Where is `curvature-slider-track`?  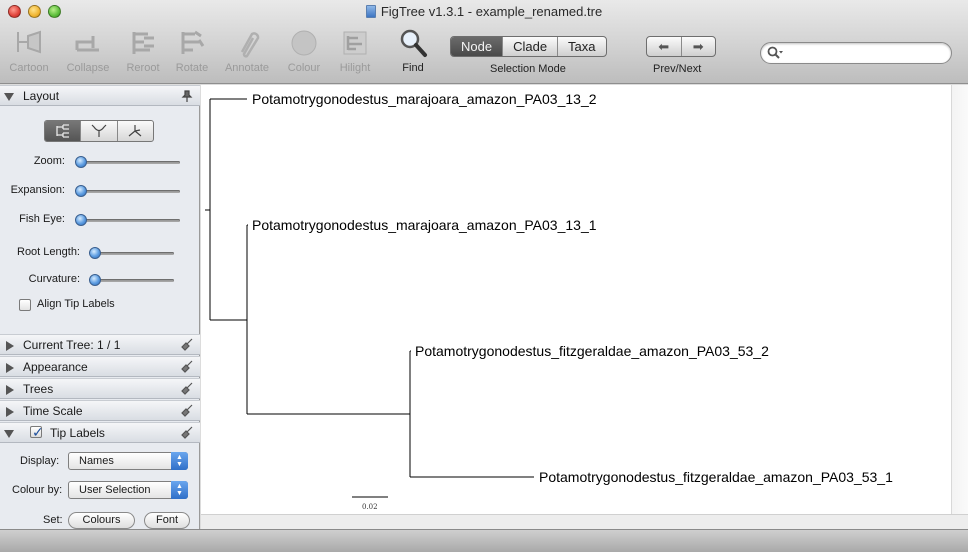 curvature-slider-track is located at coordinates (133, 280).